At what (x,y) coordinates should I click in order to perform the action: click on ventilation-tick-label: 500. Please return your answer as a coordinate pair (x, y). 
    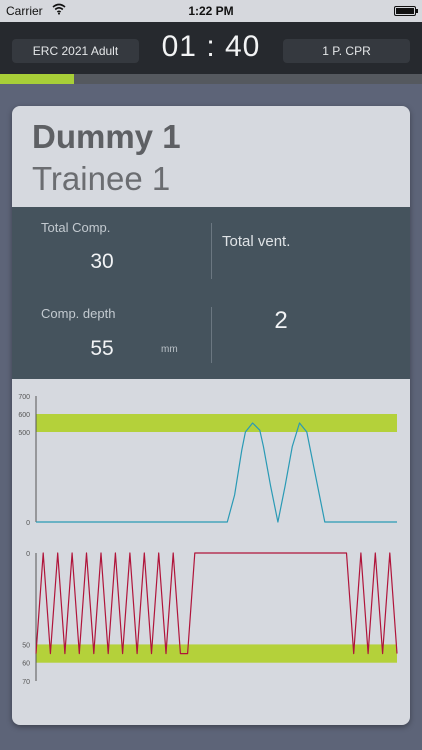
    Looking at the image, I should click on (24, 433).